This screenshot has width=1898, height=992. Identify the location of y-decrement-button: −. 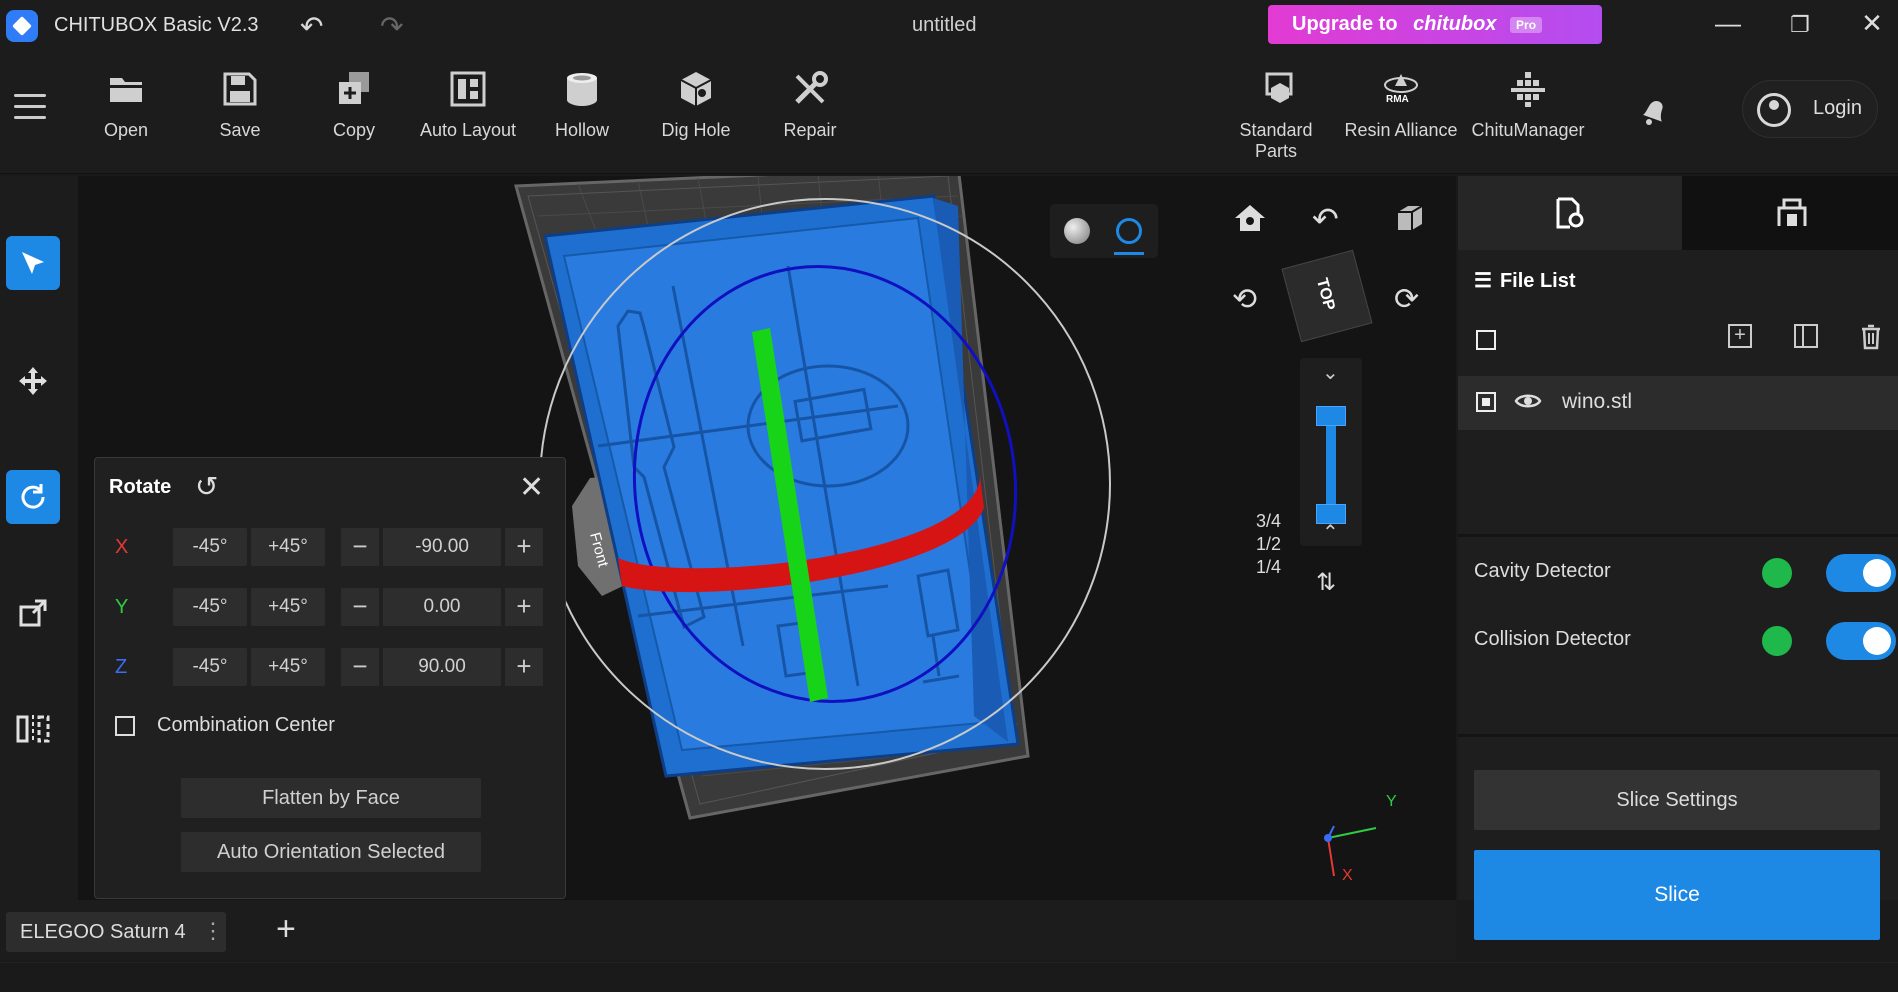
(360, 607).